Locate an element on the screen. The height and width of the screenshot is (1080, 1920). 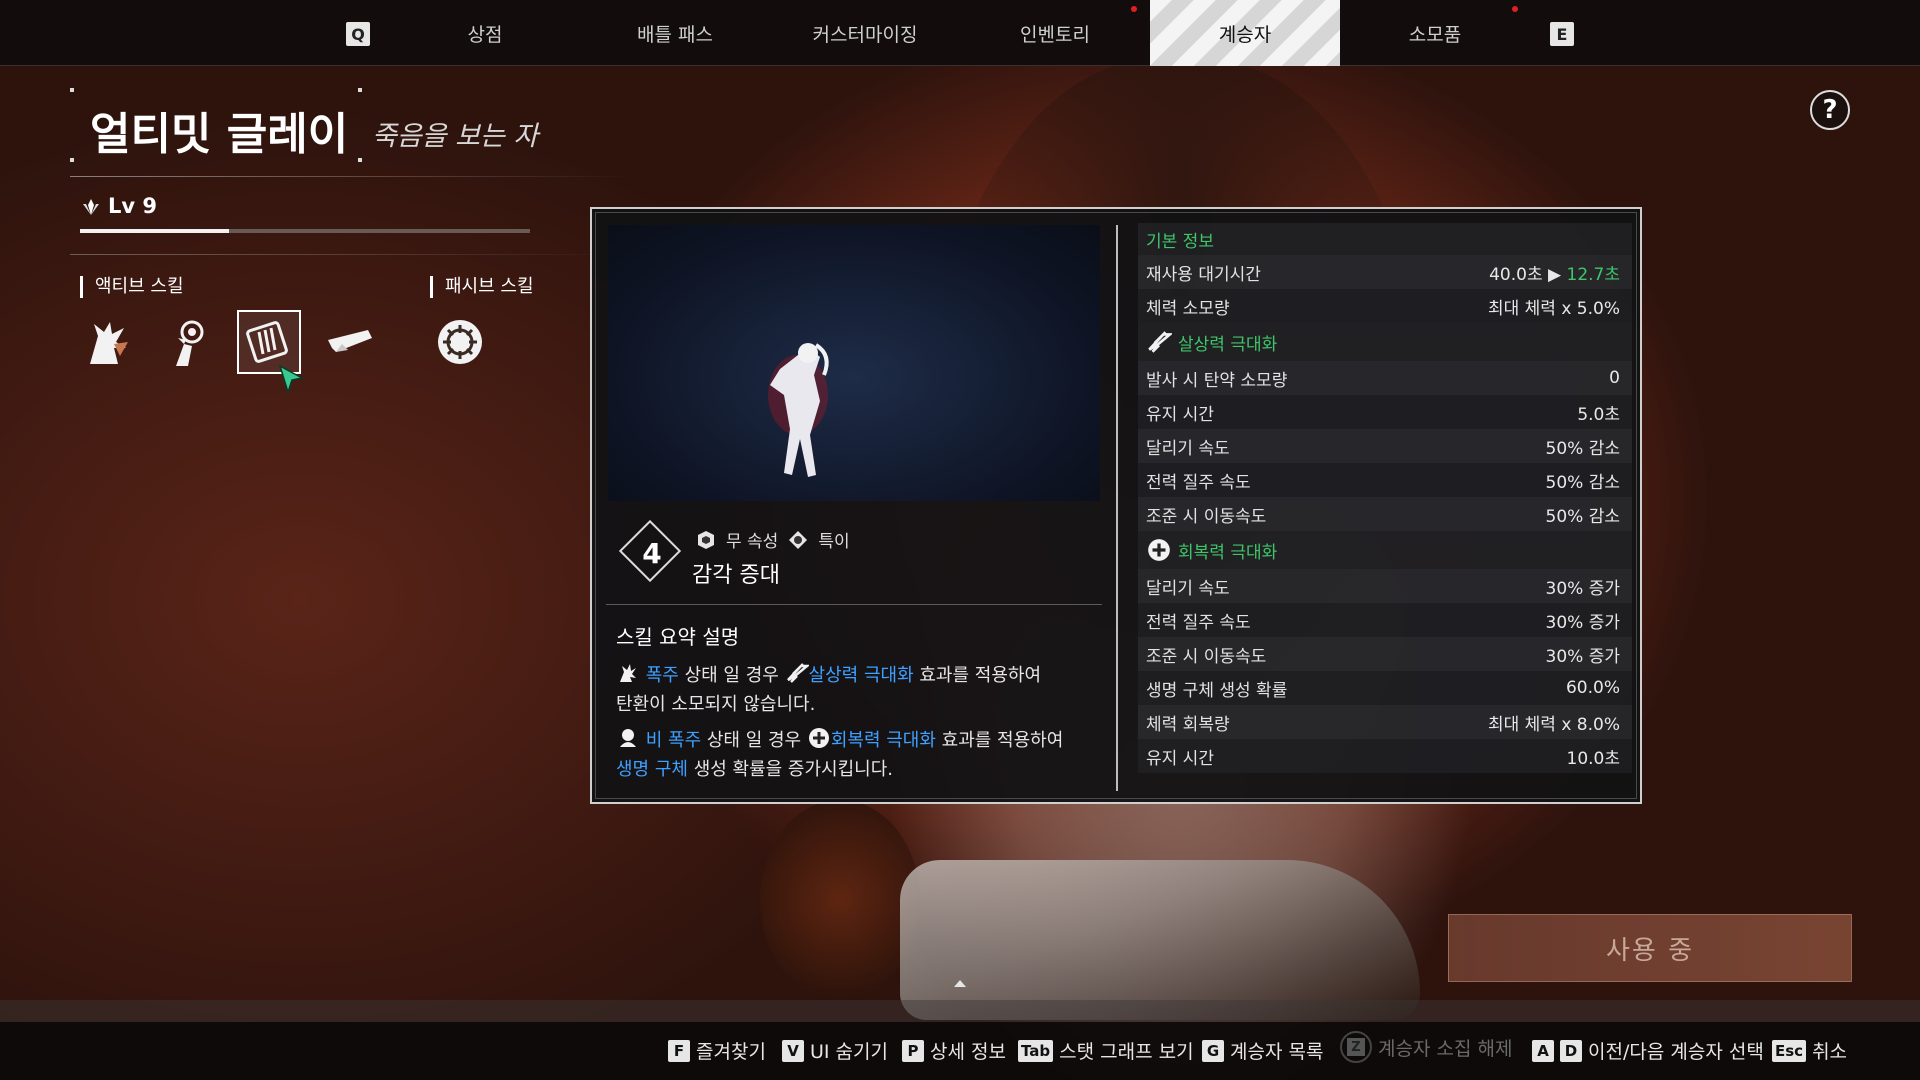
stat-value: 40.0초 ▶ 12.7초 is located at coordinates (1554, 272).